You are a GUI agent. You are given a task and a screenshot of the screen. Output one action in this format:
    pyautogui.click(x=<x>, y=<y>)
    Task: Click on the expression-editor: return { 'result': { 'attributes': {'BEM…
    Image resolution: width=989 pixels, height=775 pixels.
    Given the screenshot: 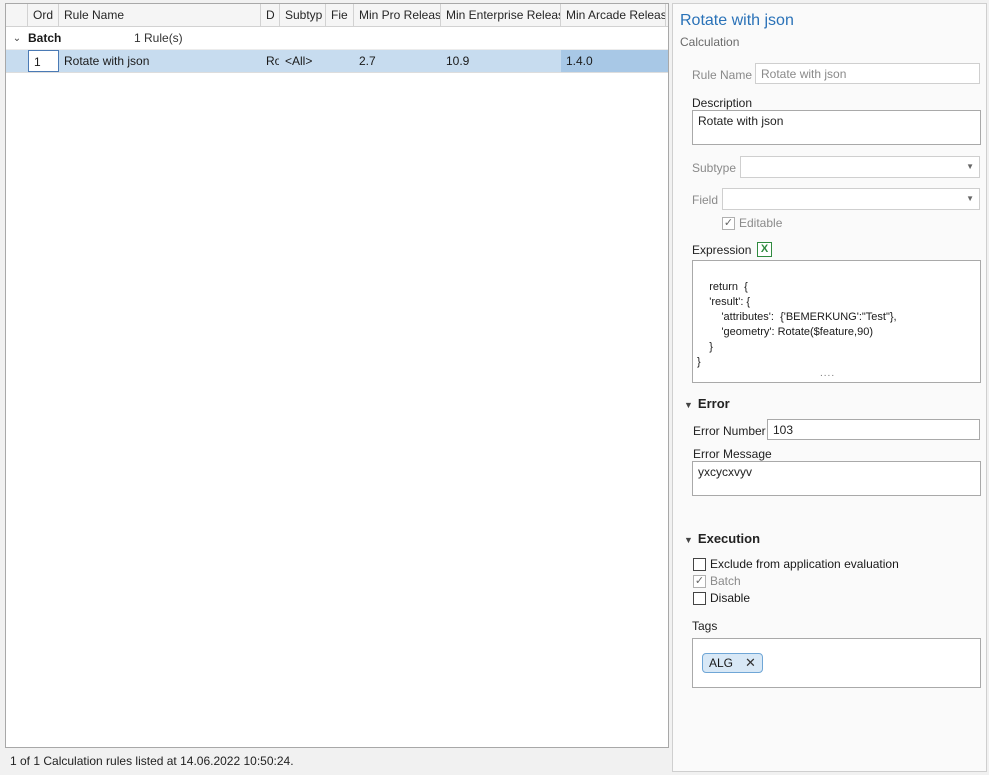 What is the action you would take?
    pyautogui.click(x=836, y=321)
    